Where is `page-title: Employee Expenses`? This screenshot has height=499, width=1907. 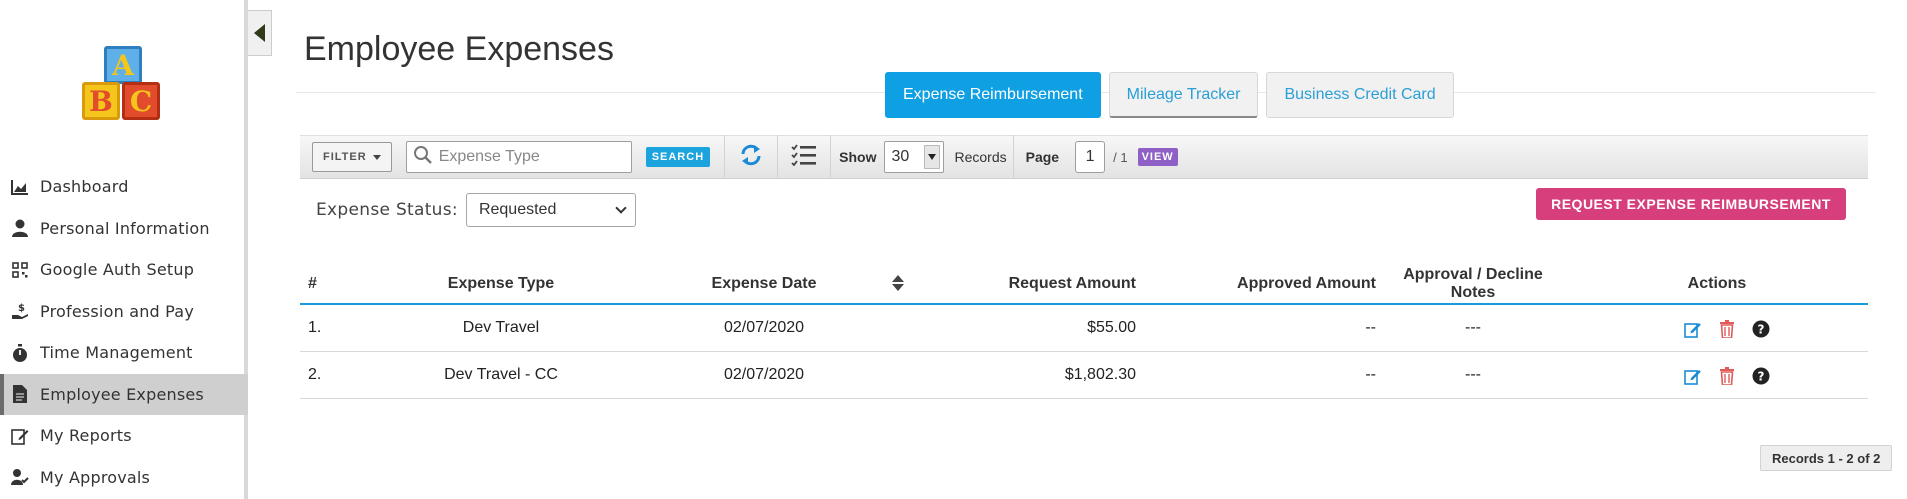
page-title: Employee Expenses is located at coordinates (459, 49).